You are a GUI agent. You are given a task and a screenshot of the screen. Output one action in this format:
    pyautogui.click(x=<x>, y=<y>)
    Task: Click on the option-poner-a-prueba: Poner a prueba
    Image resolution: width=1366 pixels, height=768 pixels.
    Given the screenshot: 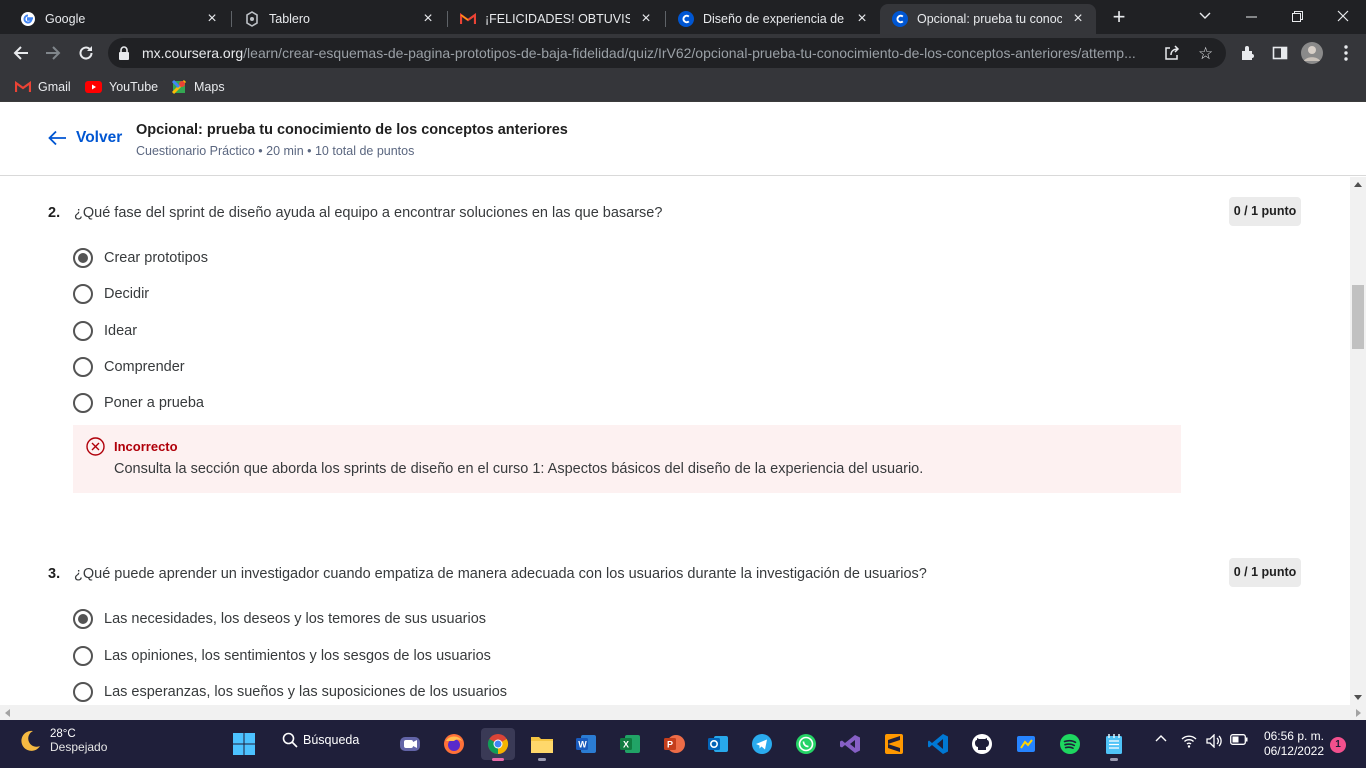 What is the action you would take?
    pyautogui.click(x=138, y=403)
    